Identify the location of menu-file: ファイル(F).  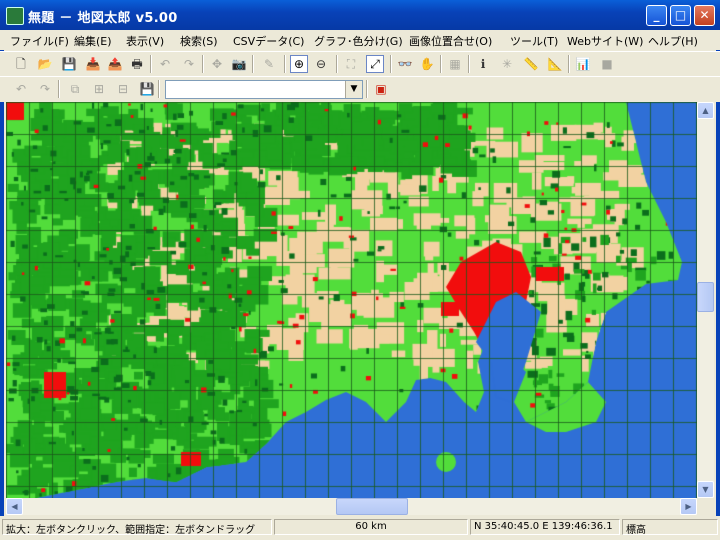
(39, 41).